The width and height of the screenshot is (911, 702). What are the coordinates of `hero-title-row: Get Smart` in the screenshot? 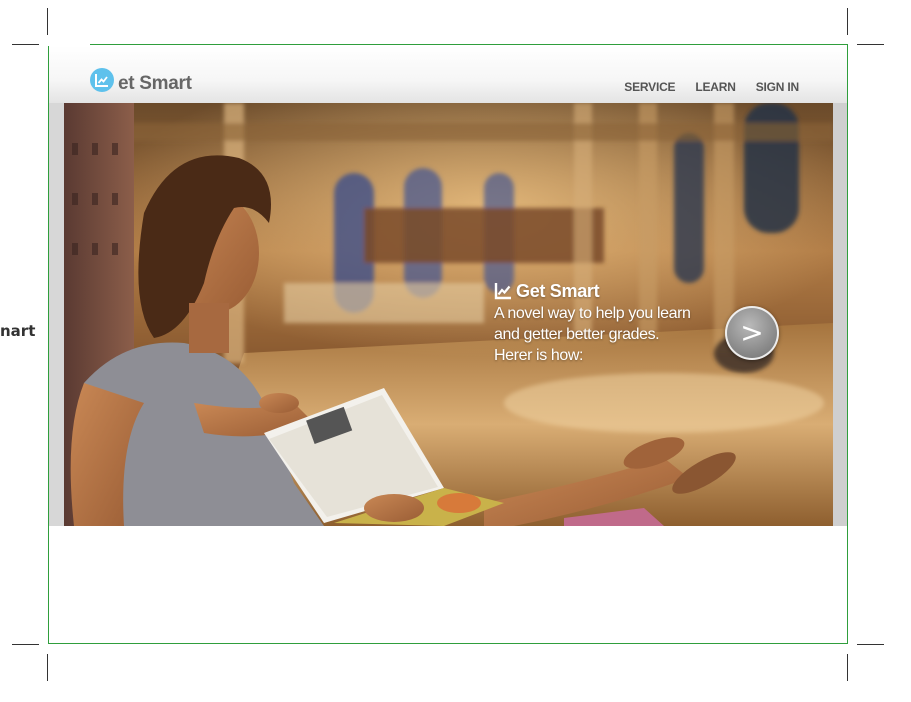 It's located at (609, 291).